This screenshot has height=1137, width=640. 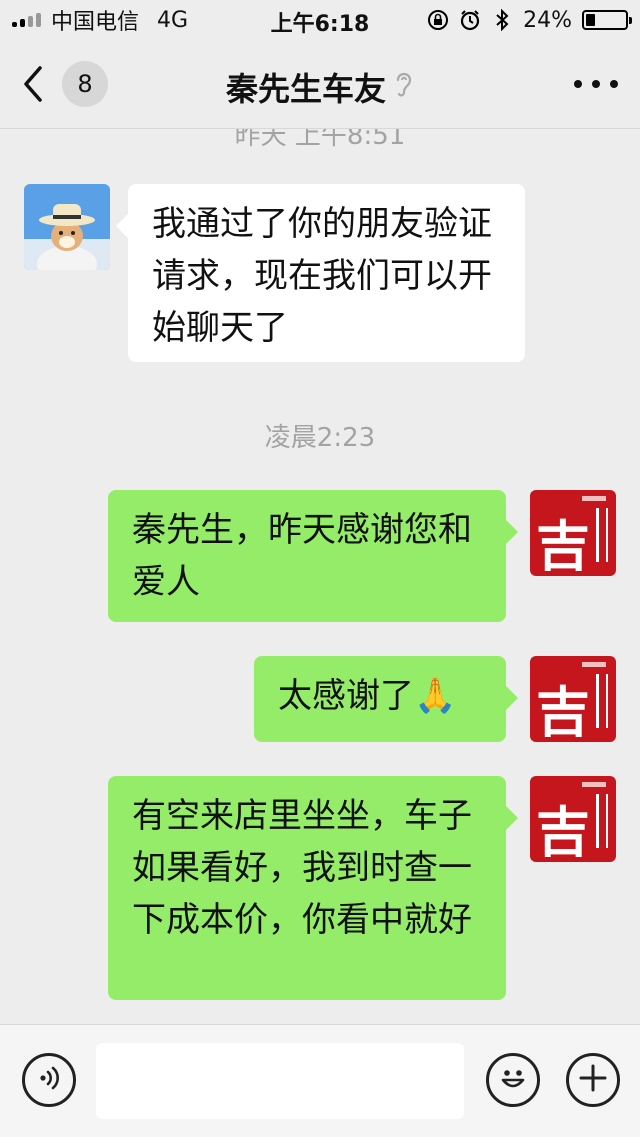 I want to click on voice-button, so click(x=49, y=1080).